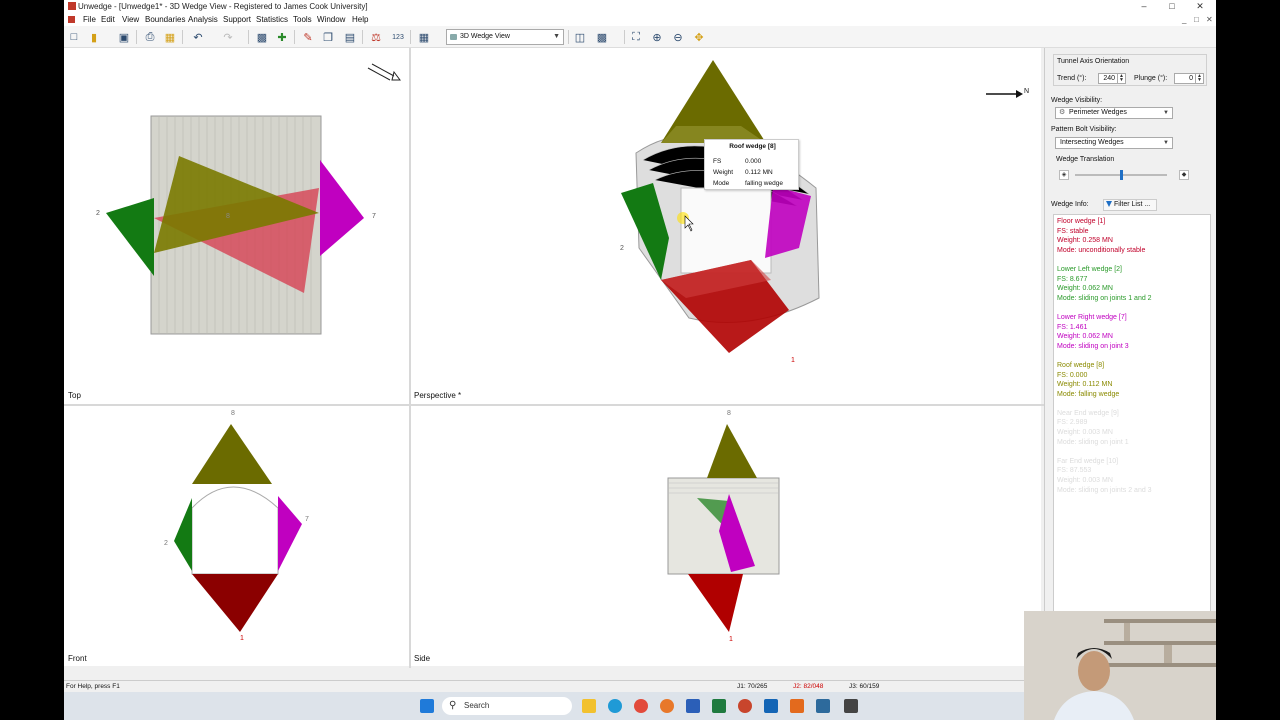 This screenshot has height=720, width=1280. I want to click on undo-icon: ↶, so click(198, 37).